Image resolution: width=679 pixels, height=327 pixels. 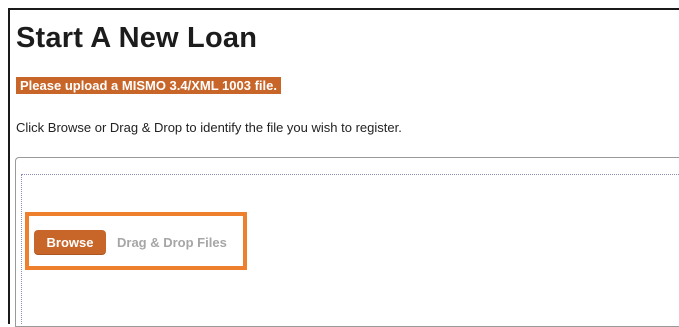 I want to click on upload-controls-highlight: Browse Drag & Drop Files, so click(x=136, y=241).